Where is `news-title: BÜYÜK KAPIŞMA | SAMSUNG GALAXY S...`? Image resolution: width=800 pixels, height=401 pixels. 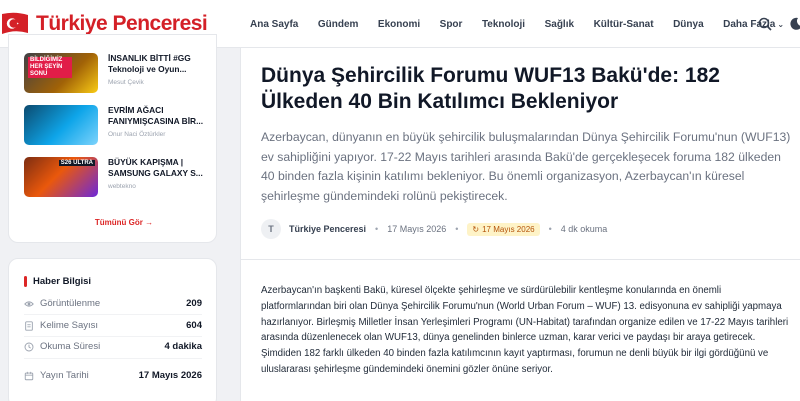 news-title: BÜYÜK KAPIŞMA | SAMSUNG GALAXY S... is located at coordinates (155, 167).